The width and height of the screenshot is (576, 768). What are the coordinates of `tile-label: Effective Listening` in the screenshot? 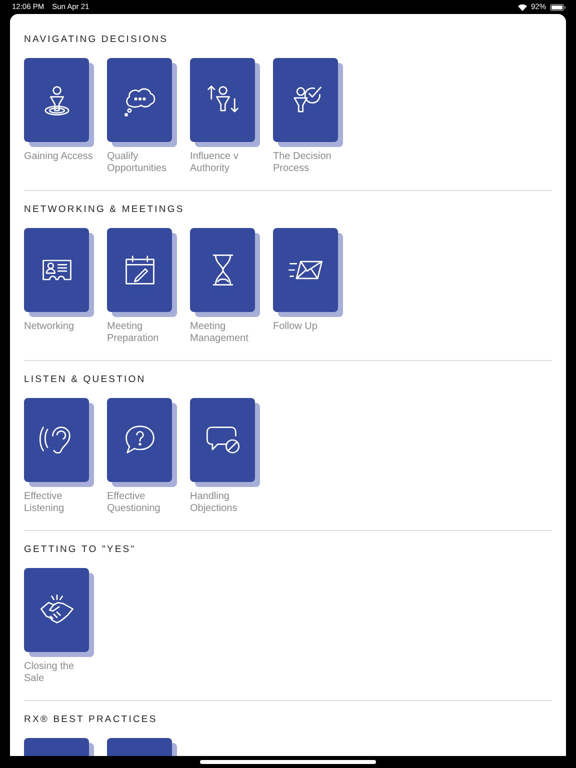 It's located at (45, 503).